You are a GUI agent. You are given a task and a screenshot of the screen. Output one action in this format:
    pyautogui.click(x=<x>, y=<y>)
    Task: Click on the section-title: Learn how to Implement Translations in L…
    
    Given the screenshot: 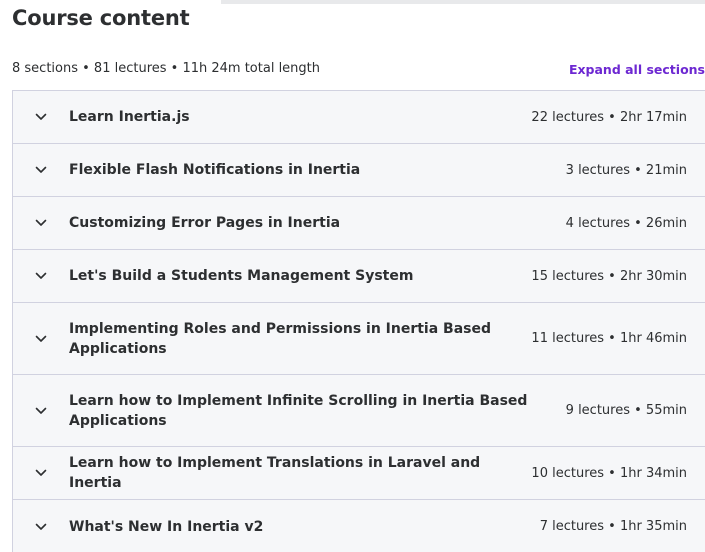 What is the action you would take?
    pyautogui.click(x=275, y=473)
    